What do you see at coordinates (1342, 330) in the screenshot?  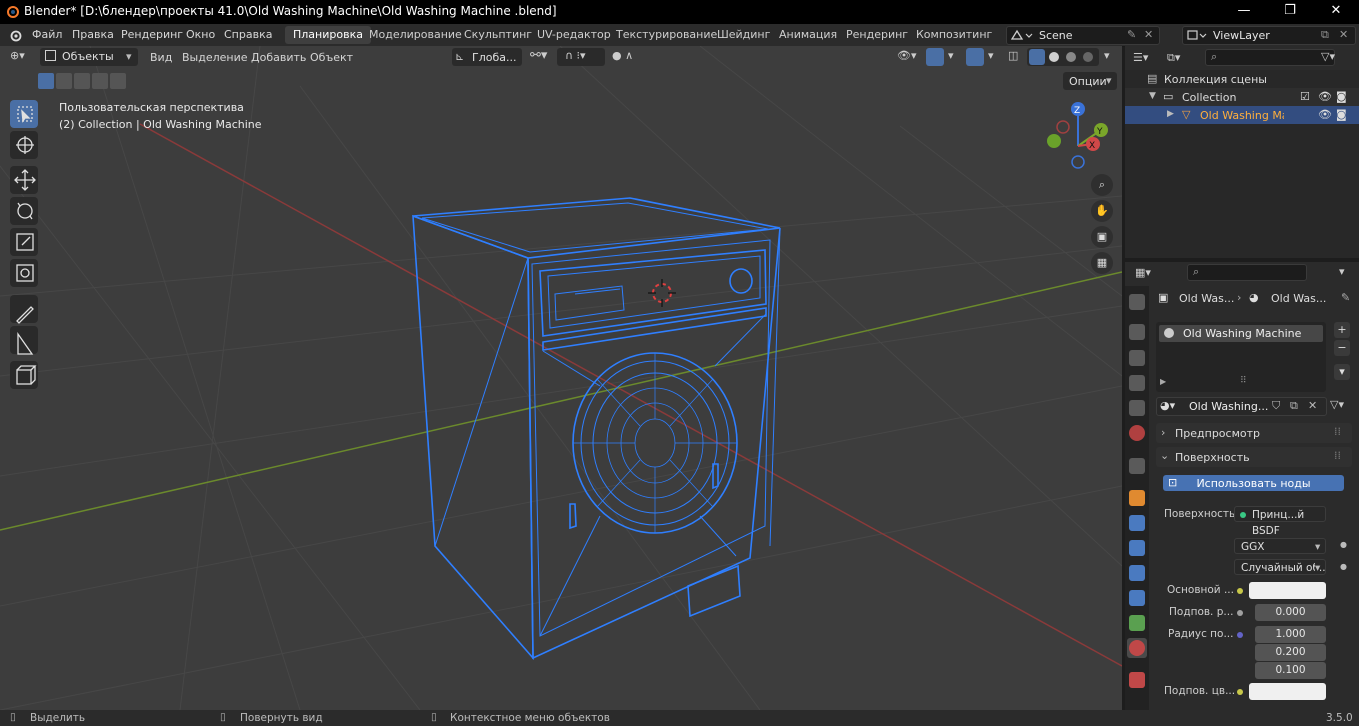 I see `add-slot-button: +` at bounding box center [1342, 330].